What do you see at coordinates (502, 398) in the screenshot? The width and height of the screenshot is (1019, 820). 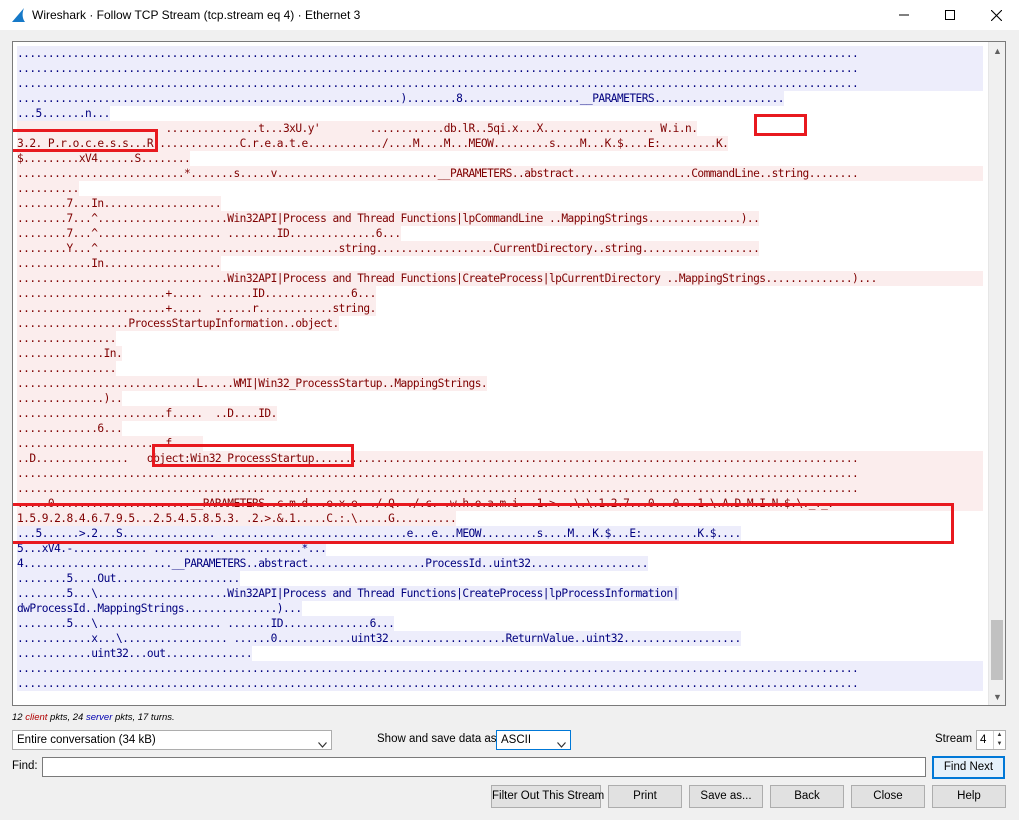 I see `client-stream-line: ..............)..` at bounding box center [502, 398].